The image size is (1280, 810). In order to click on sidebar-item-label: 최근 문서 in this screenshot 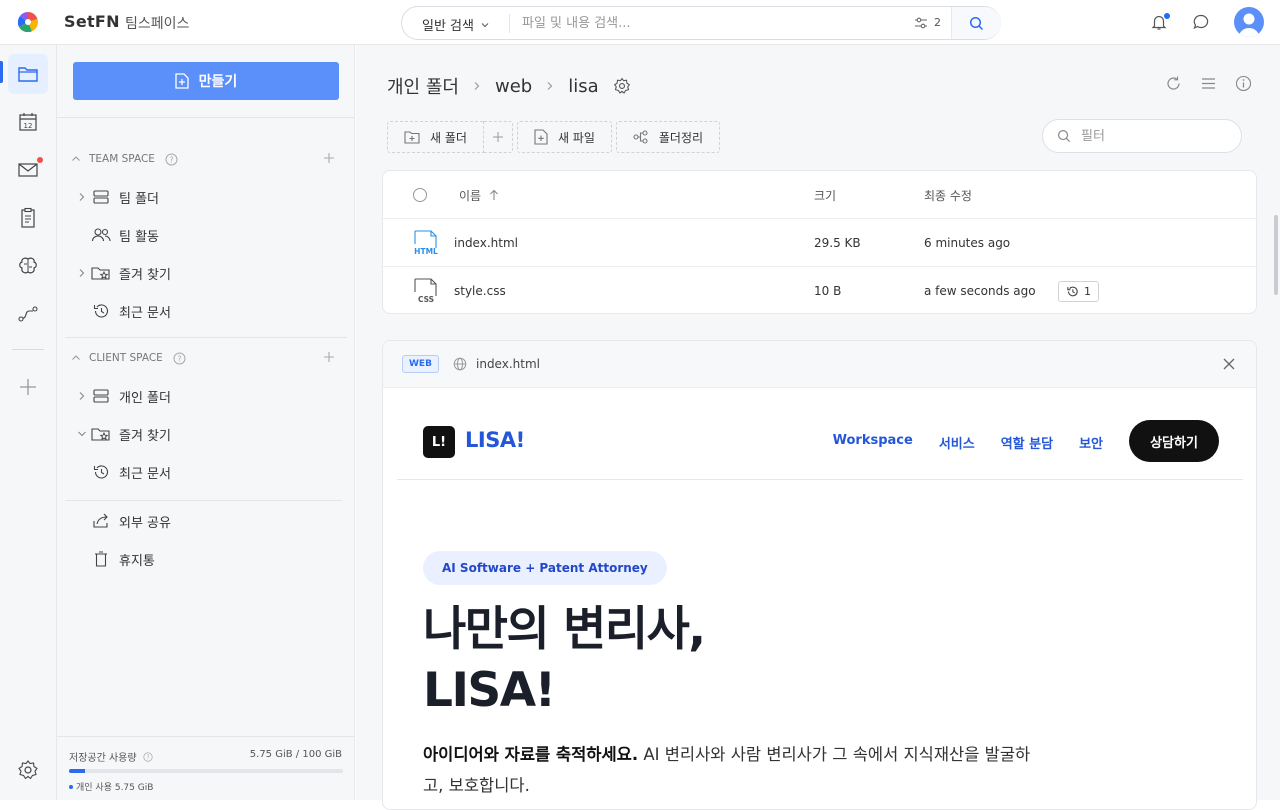, I will do `click(145, 474)`.